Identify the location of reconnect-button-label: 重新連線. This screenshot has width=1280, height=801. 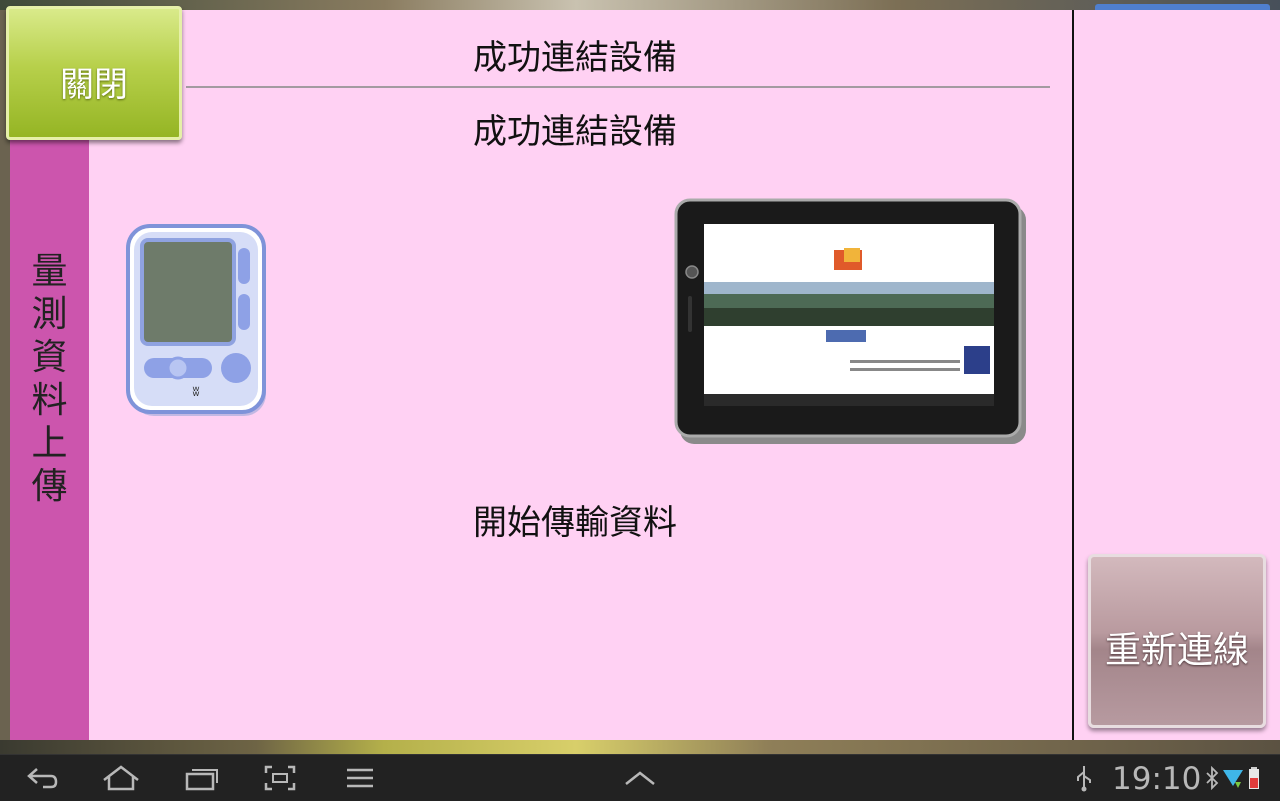
(1176, 650).